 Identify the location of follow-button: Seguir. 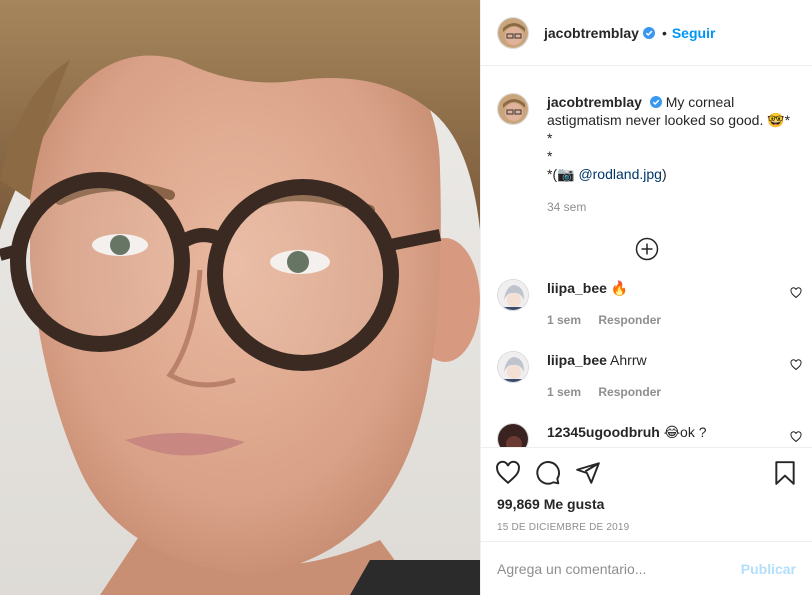
(694, 33).